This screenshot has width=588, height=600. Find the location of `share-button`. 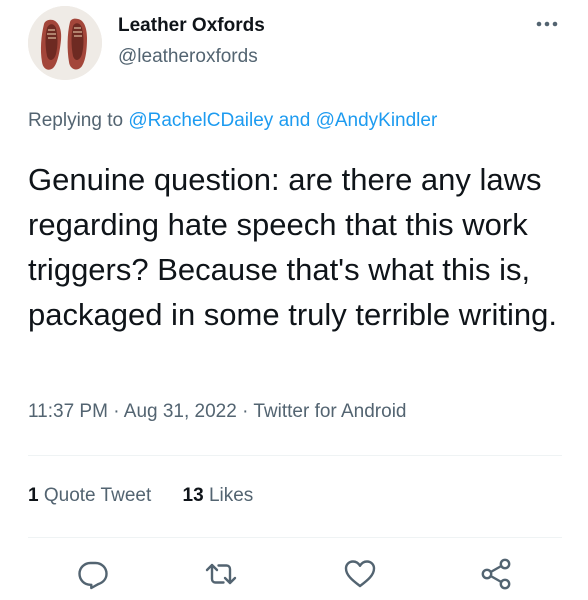

share-button is located at coordinates (496, 574).